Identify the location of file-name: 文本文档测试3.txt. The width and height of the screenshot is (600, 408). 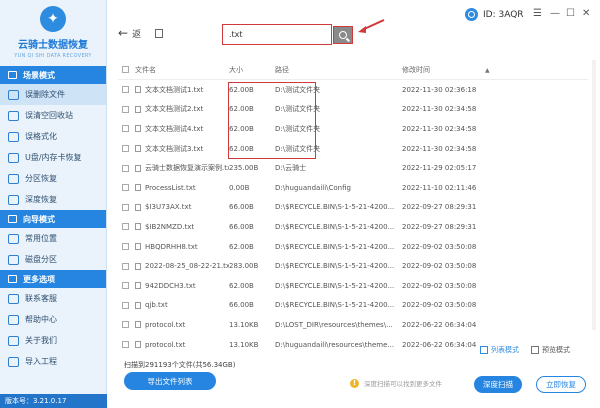
(174, 148).